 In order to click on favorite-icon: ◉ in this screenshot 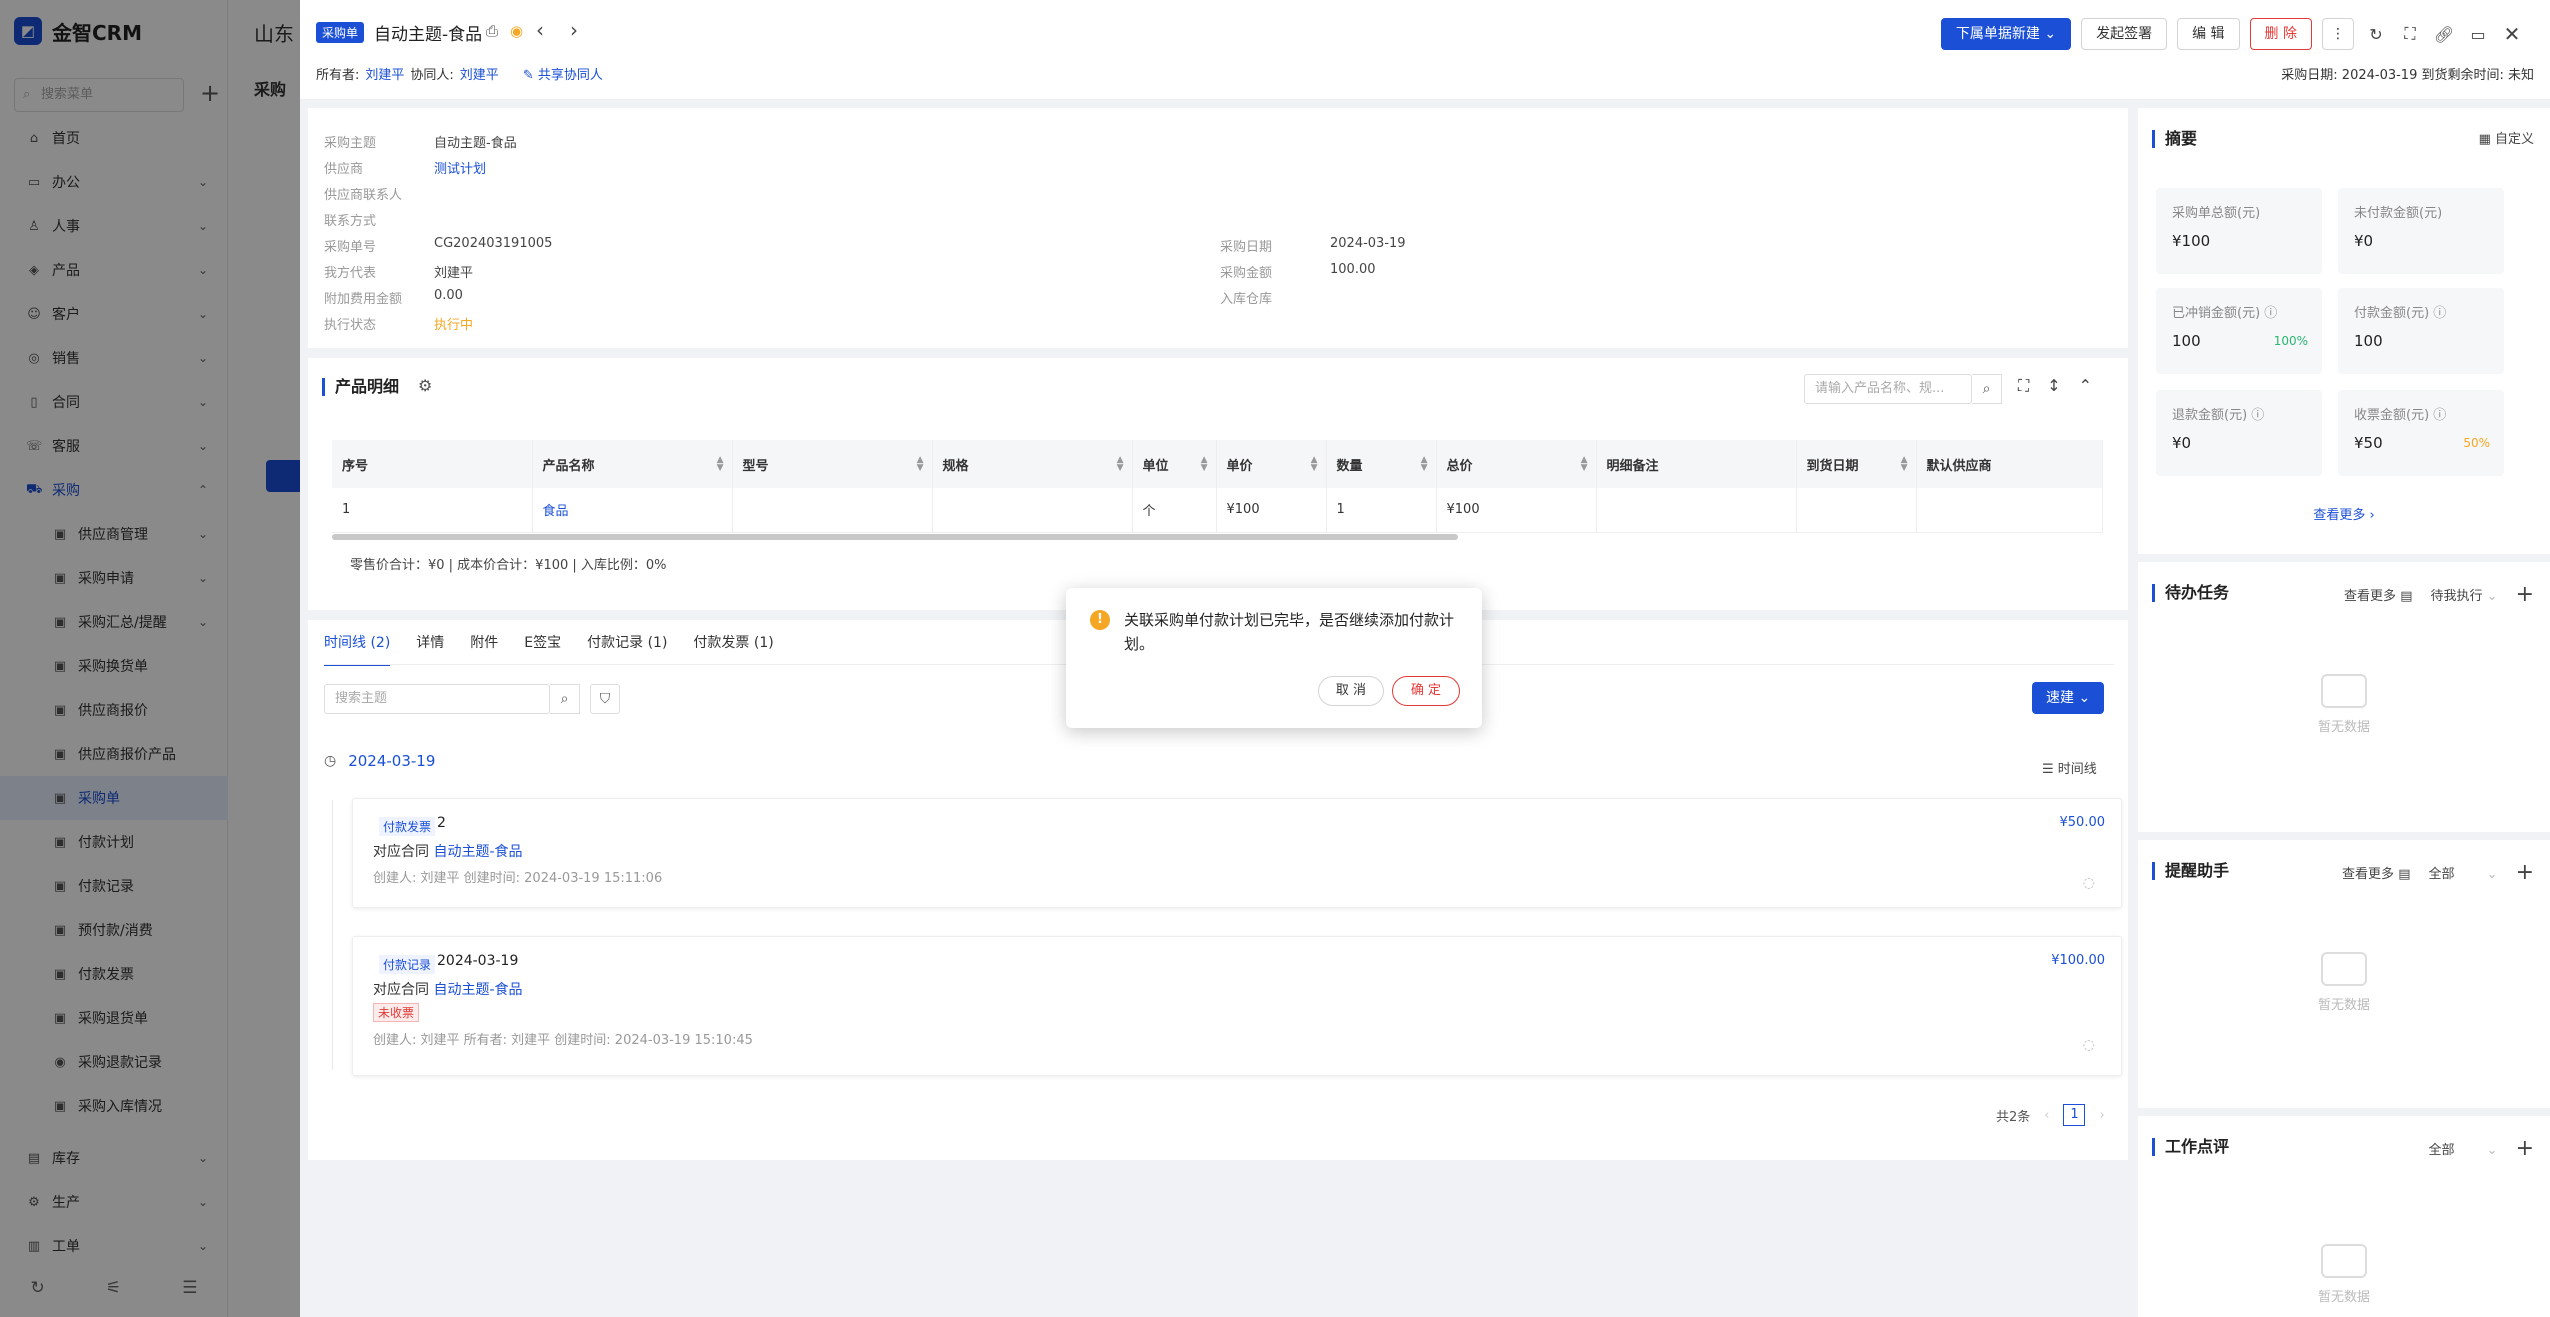, I will do `click(516, 31)`.